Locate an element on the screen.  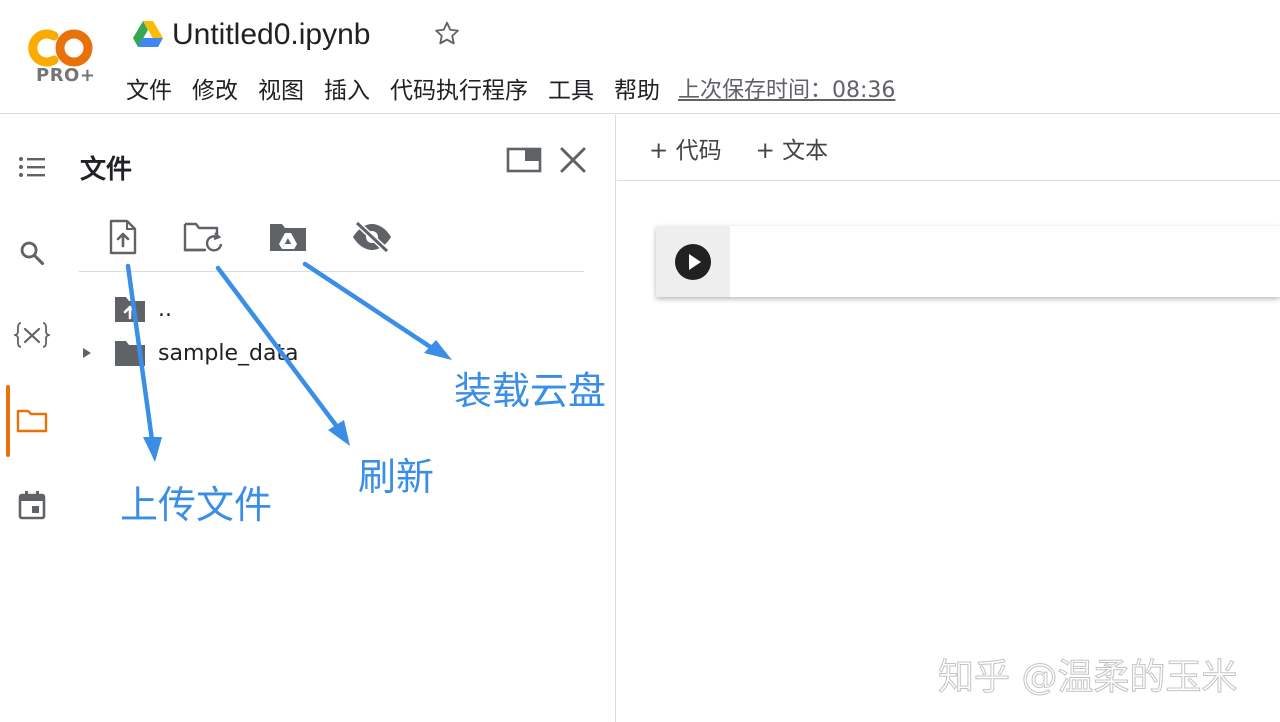
tree-item-sample-data: sample_data is located at coordinates (189, 353).